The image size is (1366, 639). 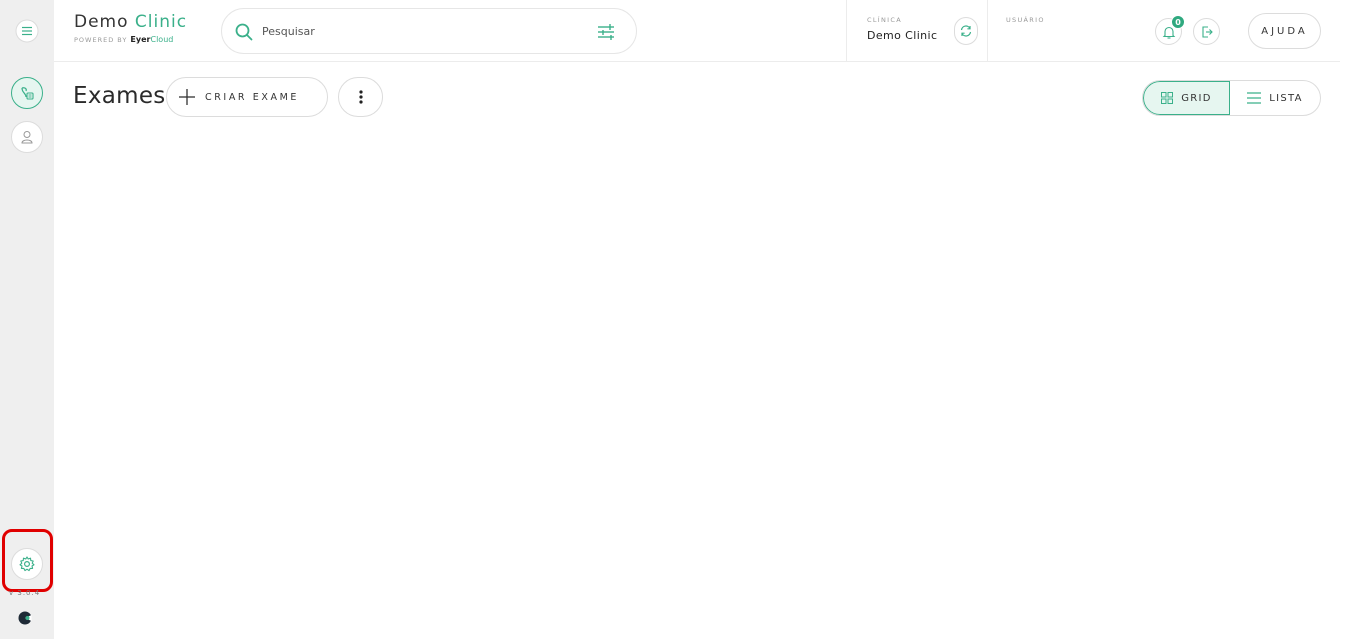 What do you see at coordinates (119, 96) in the screenshot?
I see `page-title: Exames` at bounding box center [119, 96].